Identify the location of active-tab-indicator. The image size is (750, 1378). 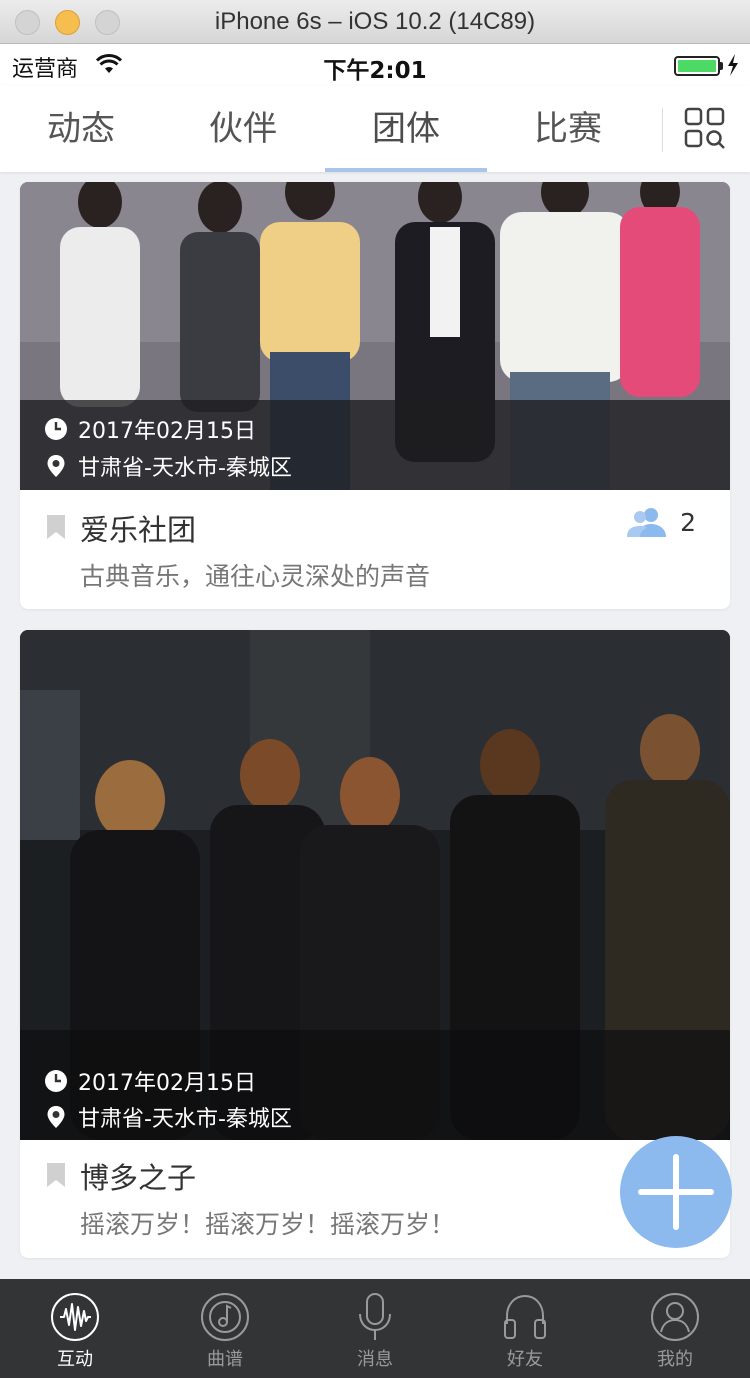
(406, 170).